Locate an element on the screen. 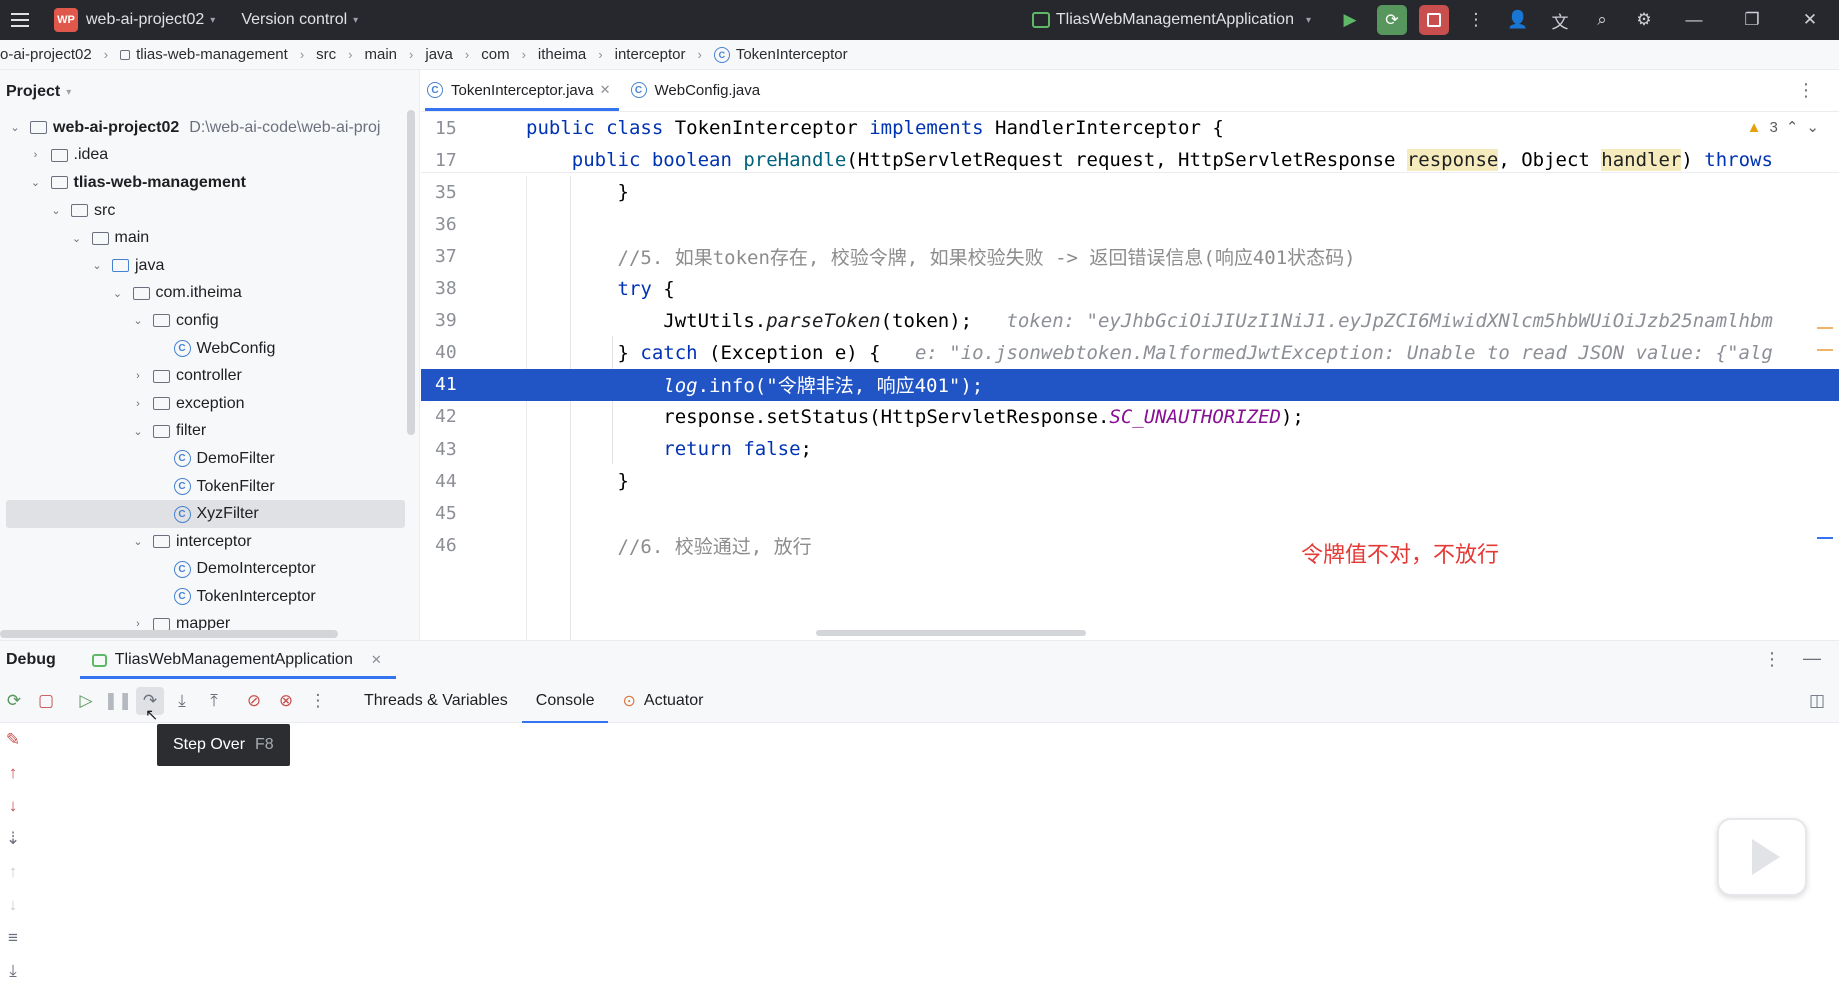 The width and height of the screenshot is (1839, 987). breadcrumb-item: main is located at coordinates (381, 54).